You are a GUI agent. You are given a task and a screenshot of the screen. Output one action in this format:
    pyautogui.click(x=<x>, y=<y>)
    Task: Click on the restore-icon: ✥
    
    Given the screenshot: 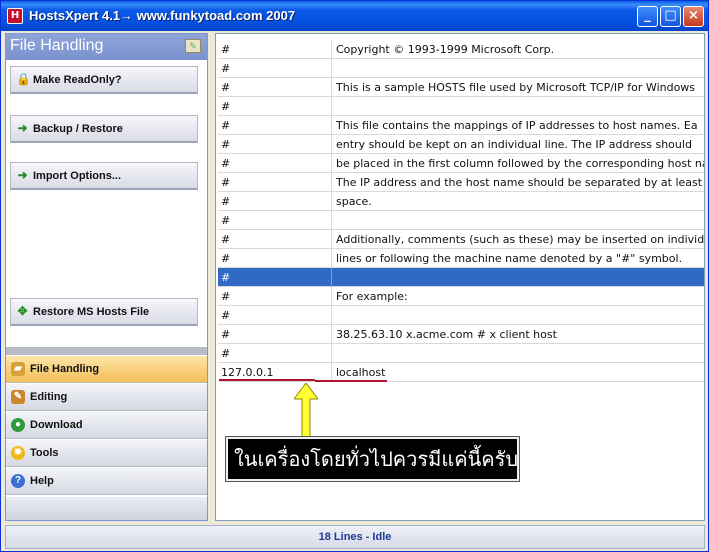 What is the action you would take?
    pyautogui.click(x=22, y=311)
    